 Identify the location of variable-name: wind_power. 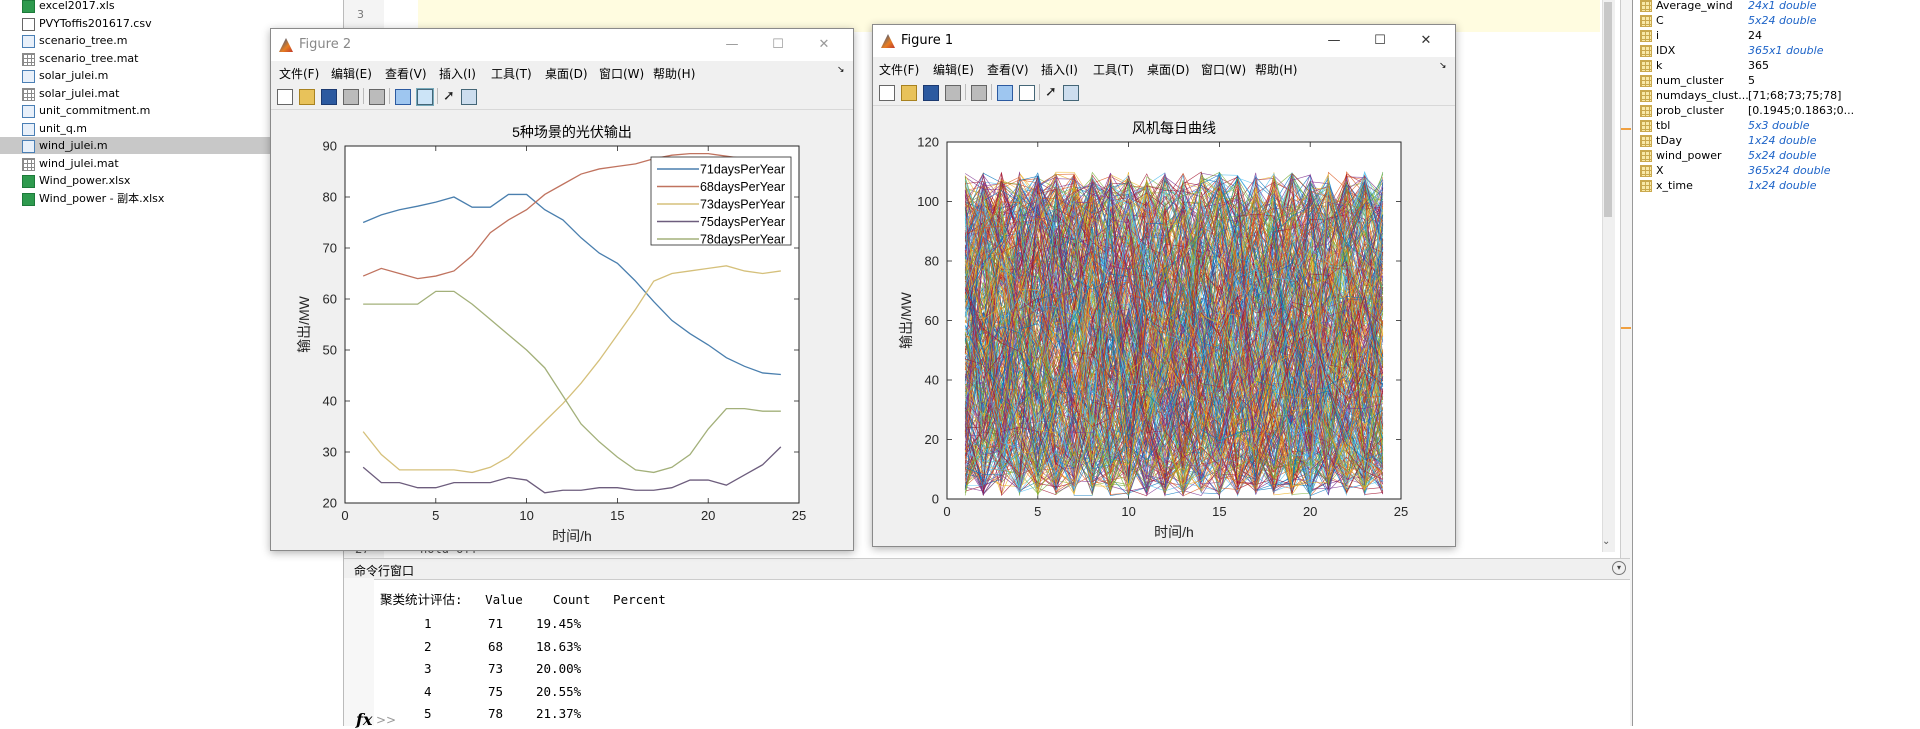
(1689, 155).